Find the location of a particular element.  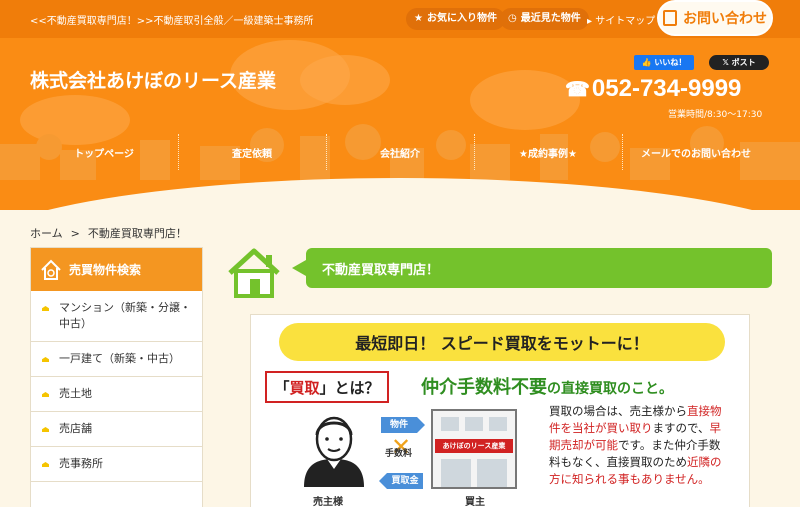

nav-cases: ★成約事例★ is located at coordinates (548, 152).